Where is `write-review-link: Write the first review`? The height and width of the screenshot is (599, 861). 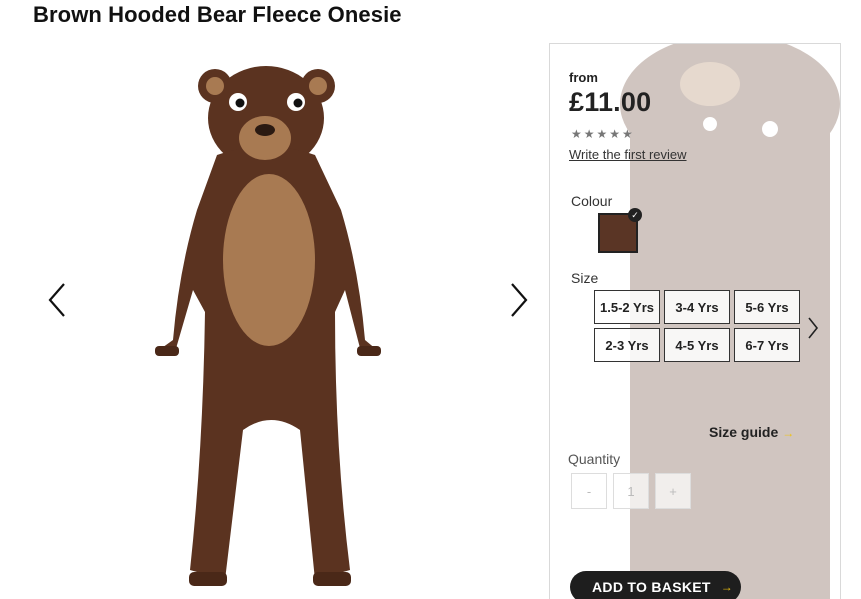 write-review-link: Write the first review is located at coordinates (628, 154).